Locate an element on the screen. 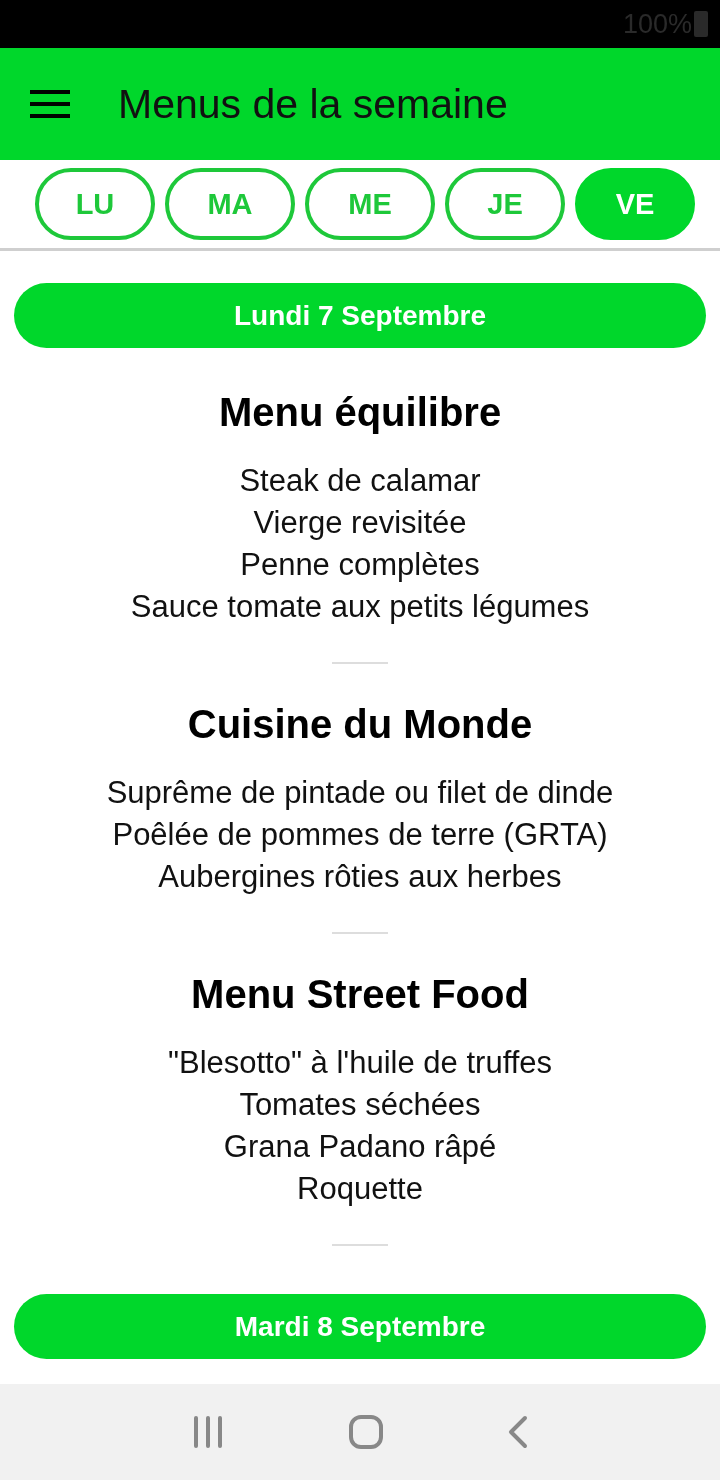 This screenshot has width=720, height=1480. day-tab: JE is located at coordinates (505, 204).